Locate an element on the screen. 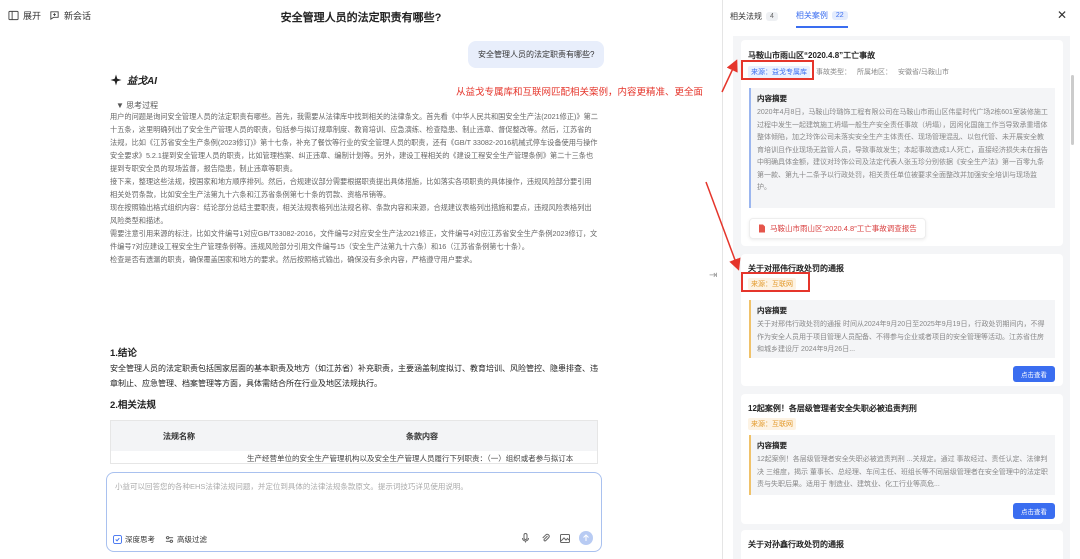 This screenshot has width=1080, height=559. image-icon is located at coordinates (565, 538).